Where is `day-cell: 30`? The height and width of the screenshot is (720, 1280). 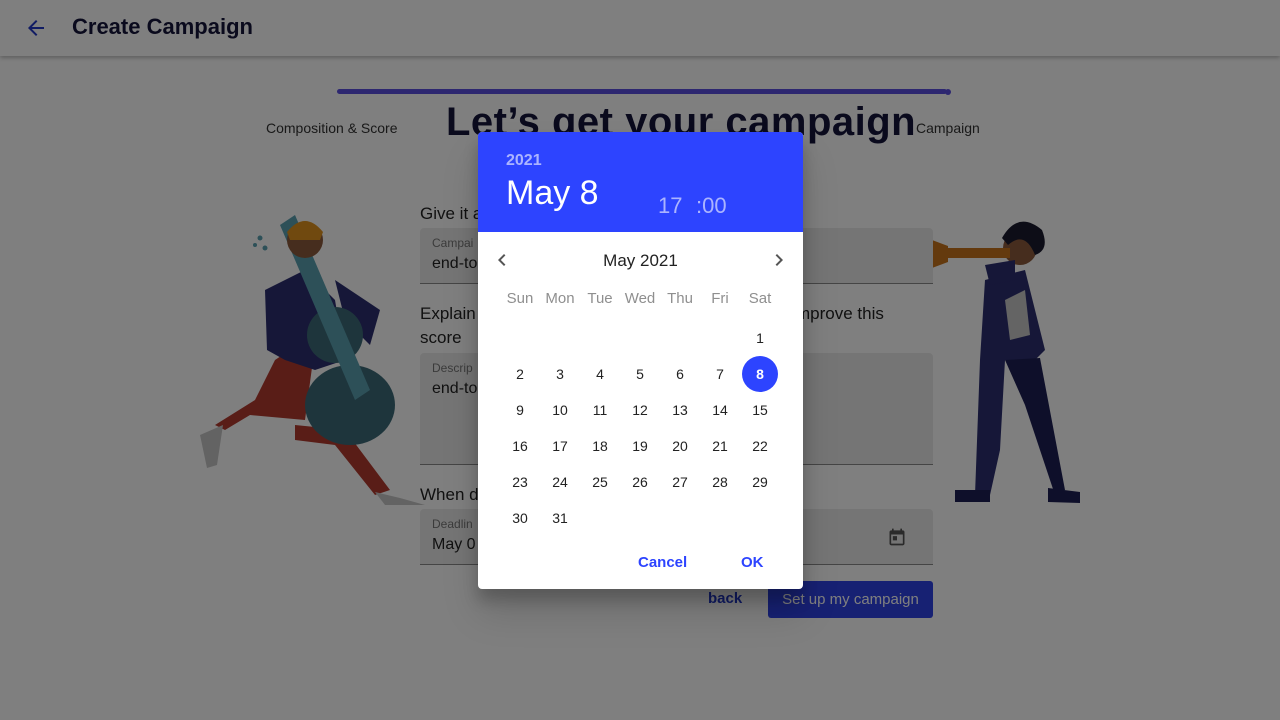 day-cell: 30 is located at coordinates (520, 518).